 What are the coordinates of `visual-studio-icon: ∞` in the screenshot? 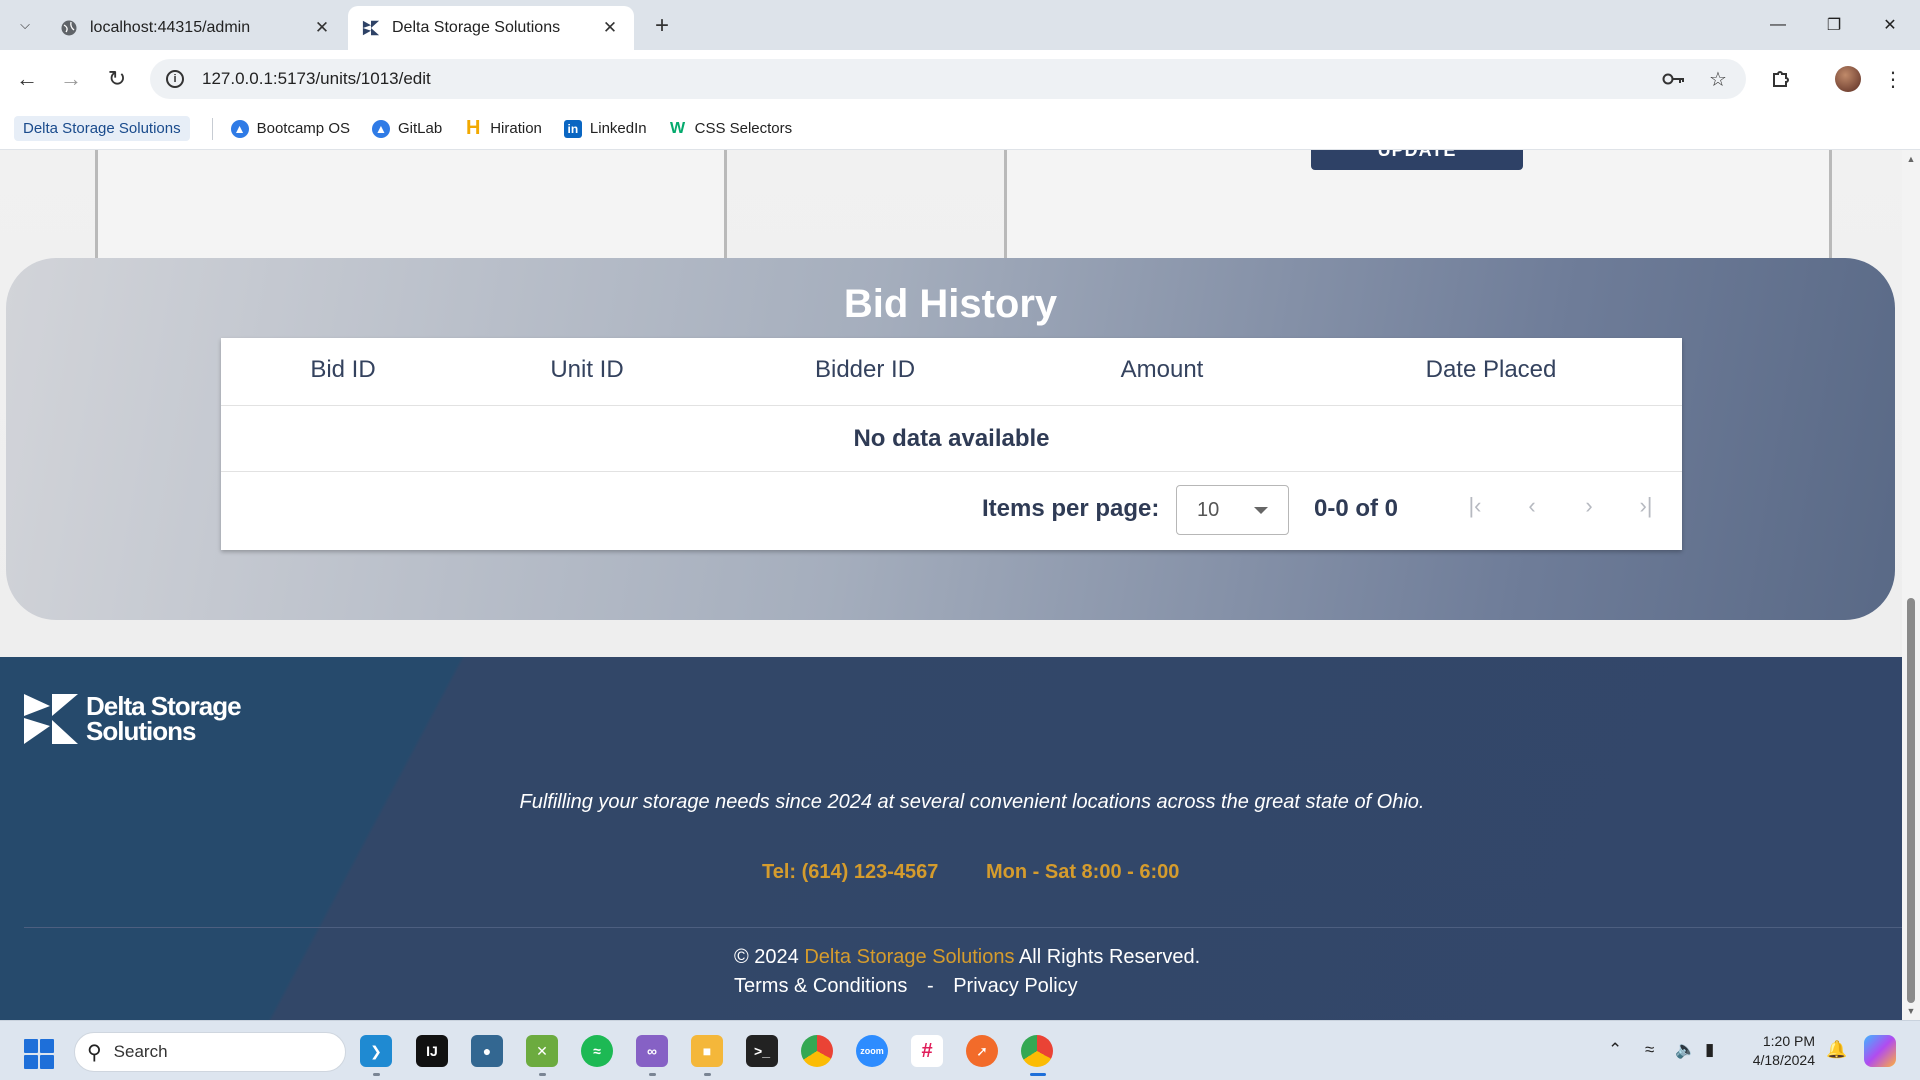 It's located at (652, 1051).